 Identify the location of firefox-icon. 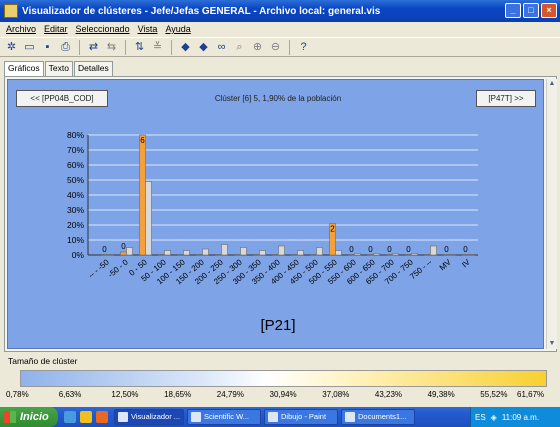
(102, 417).